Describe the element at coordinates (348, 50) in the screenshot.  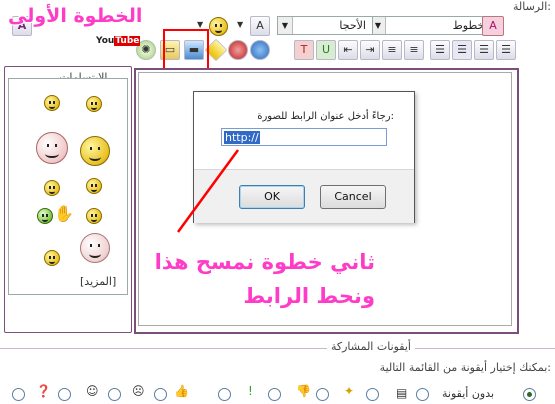
I see `outdent-icon: ⇤` at that location.